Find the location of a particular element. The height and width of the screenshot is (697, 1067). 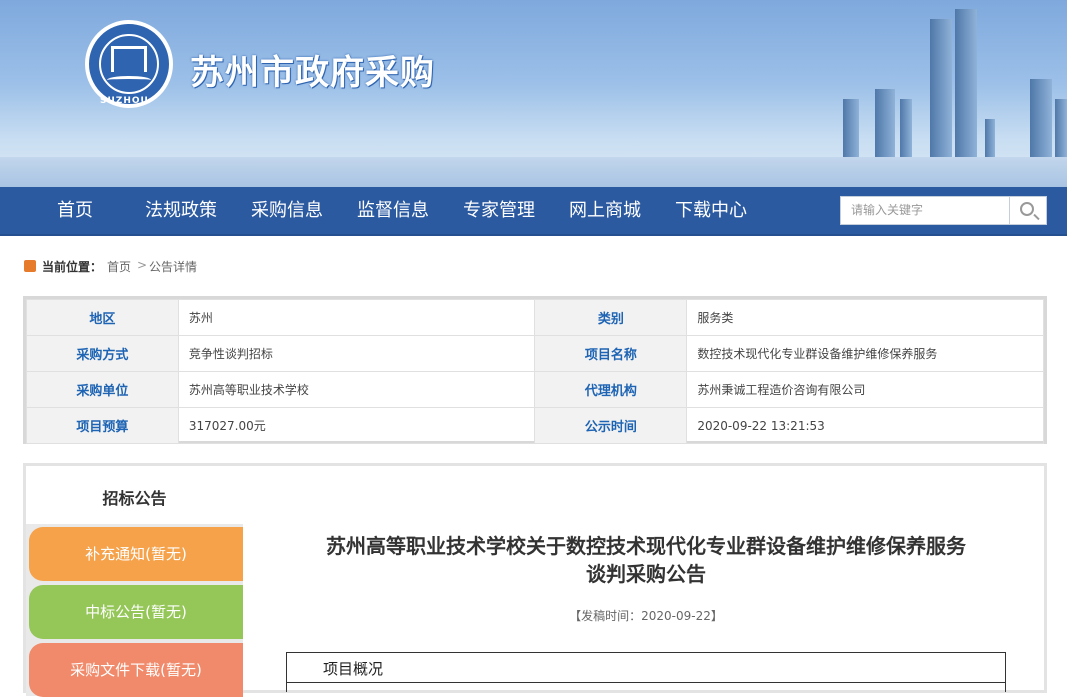

suzhou-logo is located at coordinates (129, 64).